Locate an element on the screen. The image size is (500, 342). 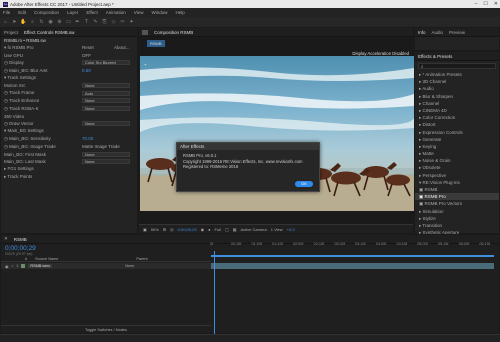
exposure-value: +0.0 is located at coordinates (291, 229).